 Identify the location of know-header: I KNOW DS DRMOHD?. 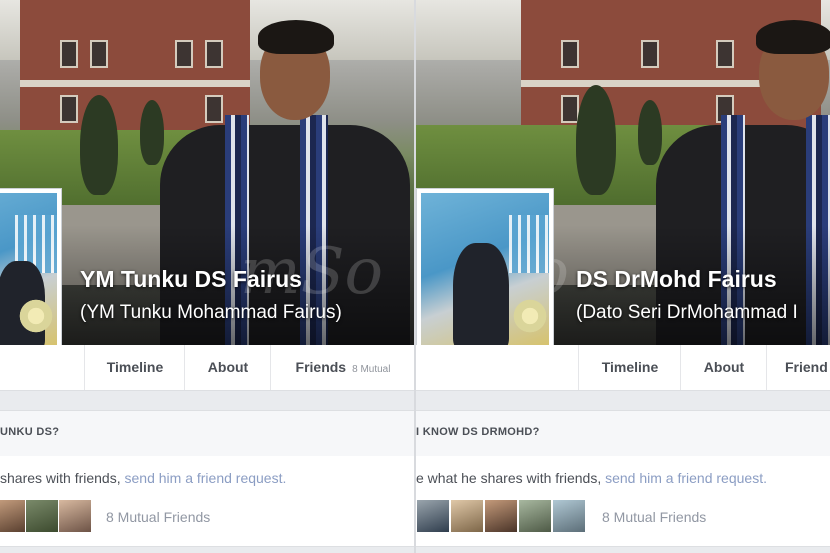
(478, 432).